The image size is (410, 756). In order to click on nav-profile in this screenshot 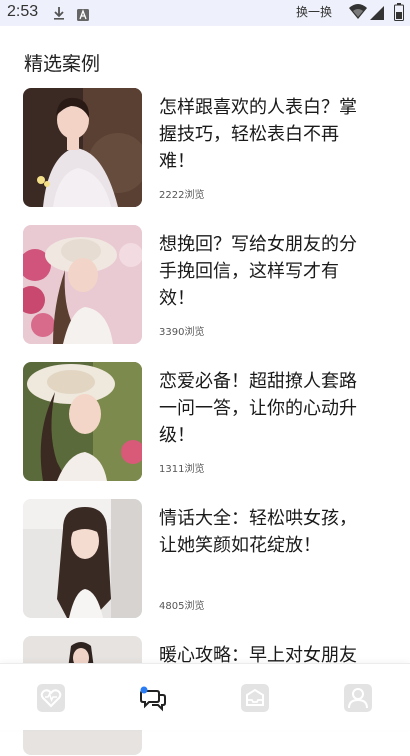, I will do `click(358, 698)`.